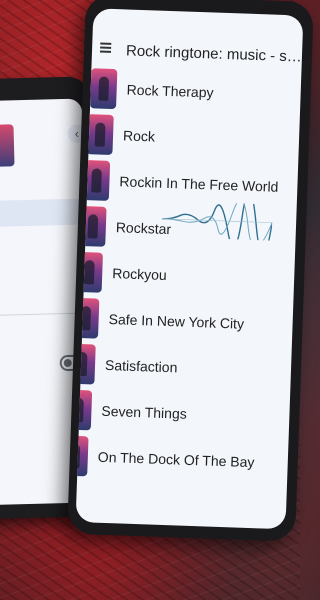 The width and height of the screenshot is (320, 600). What do you see at coordinates (105, 47) in the screenshot?
I see `menu-icon` at bounding box center [105, 47].